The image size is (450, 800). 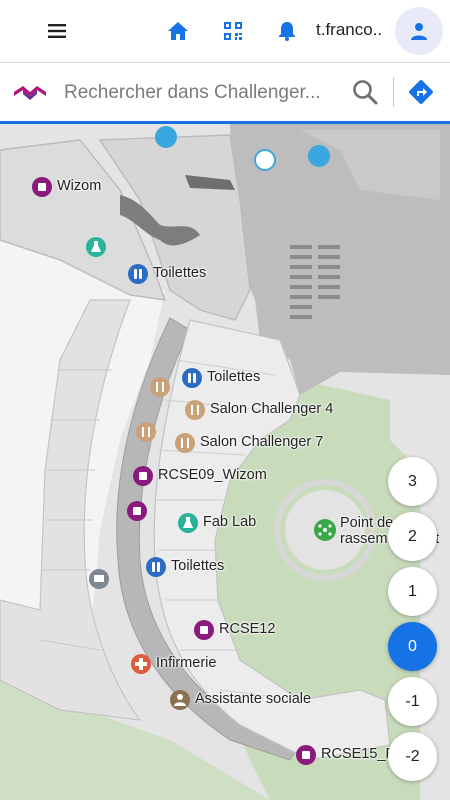 I want to click on floor-button-2: 2, so click(x=412, y=536).